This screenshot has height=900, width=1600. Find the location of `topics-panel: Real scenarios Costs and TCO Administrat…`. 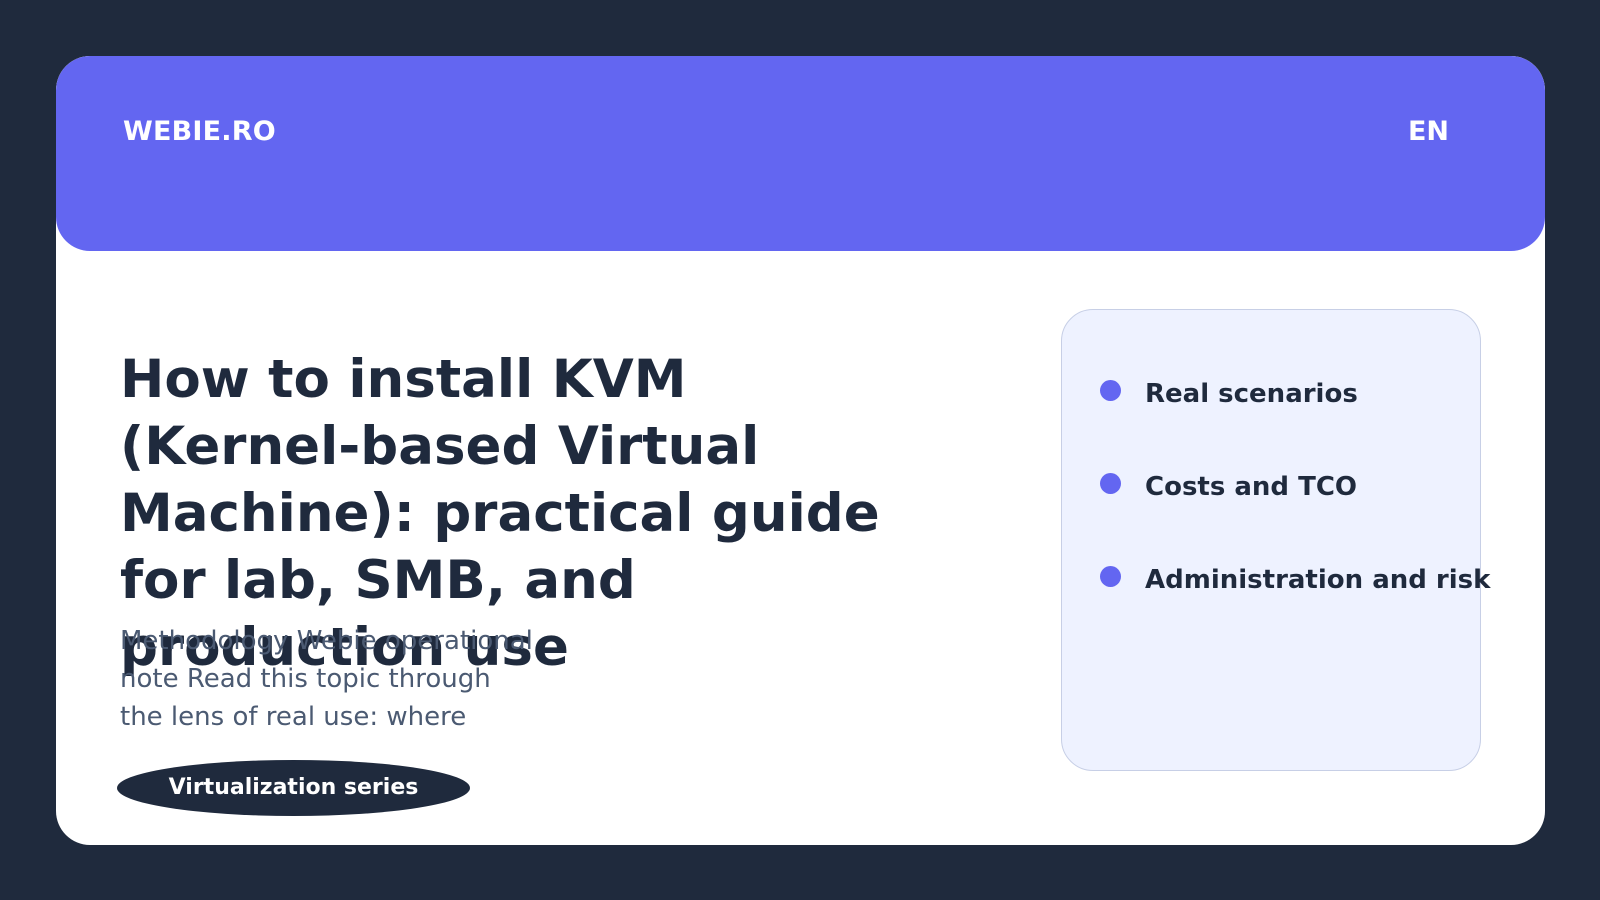

topics-panel: Real scenarios Costs and TCO Administrat… is located at coordinates (1275, 540).